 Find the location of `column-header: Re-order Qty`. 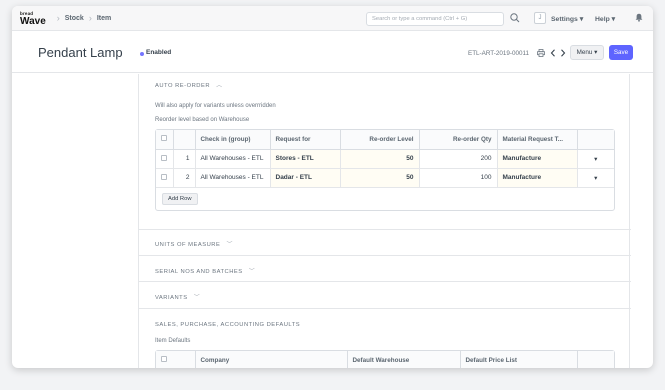

column-header: Re-order Qty is located at coordinates (458, 140).